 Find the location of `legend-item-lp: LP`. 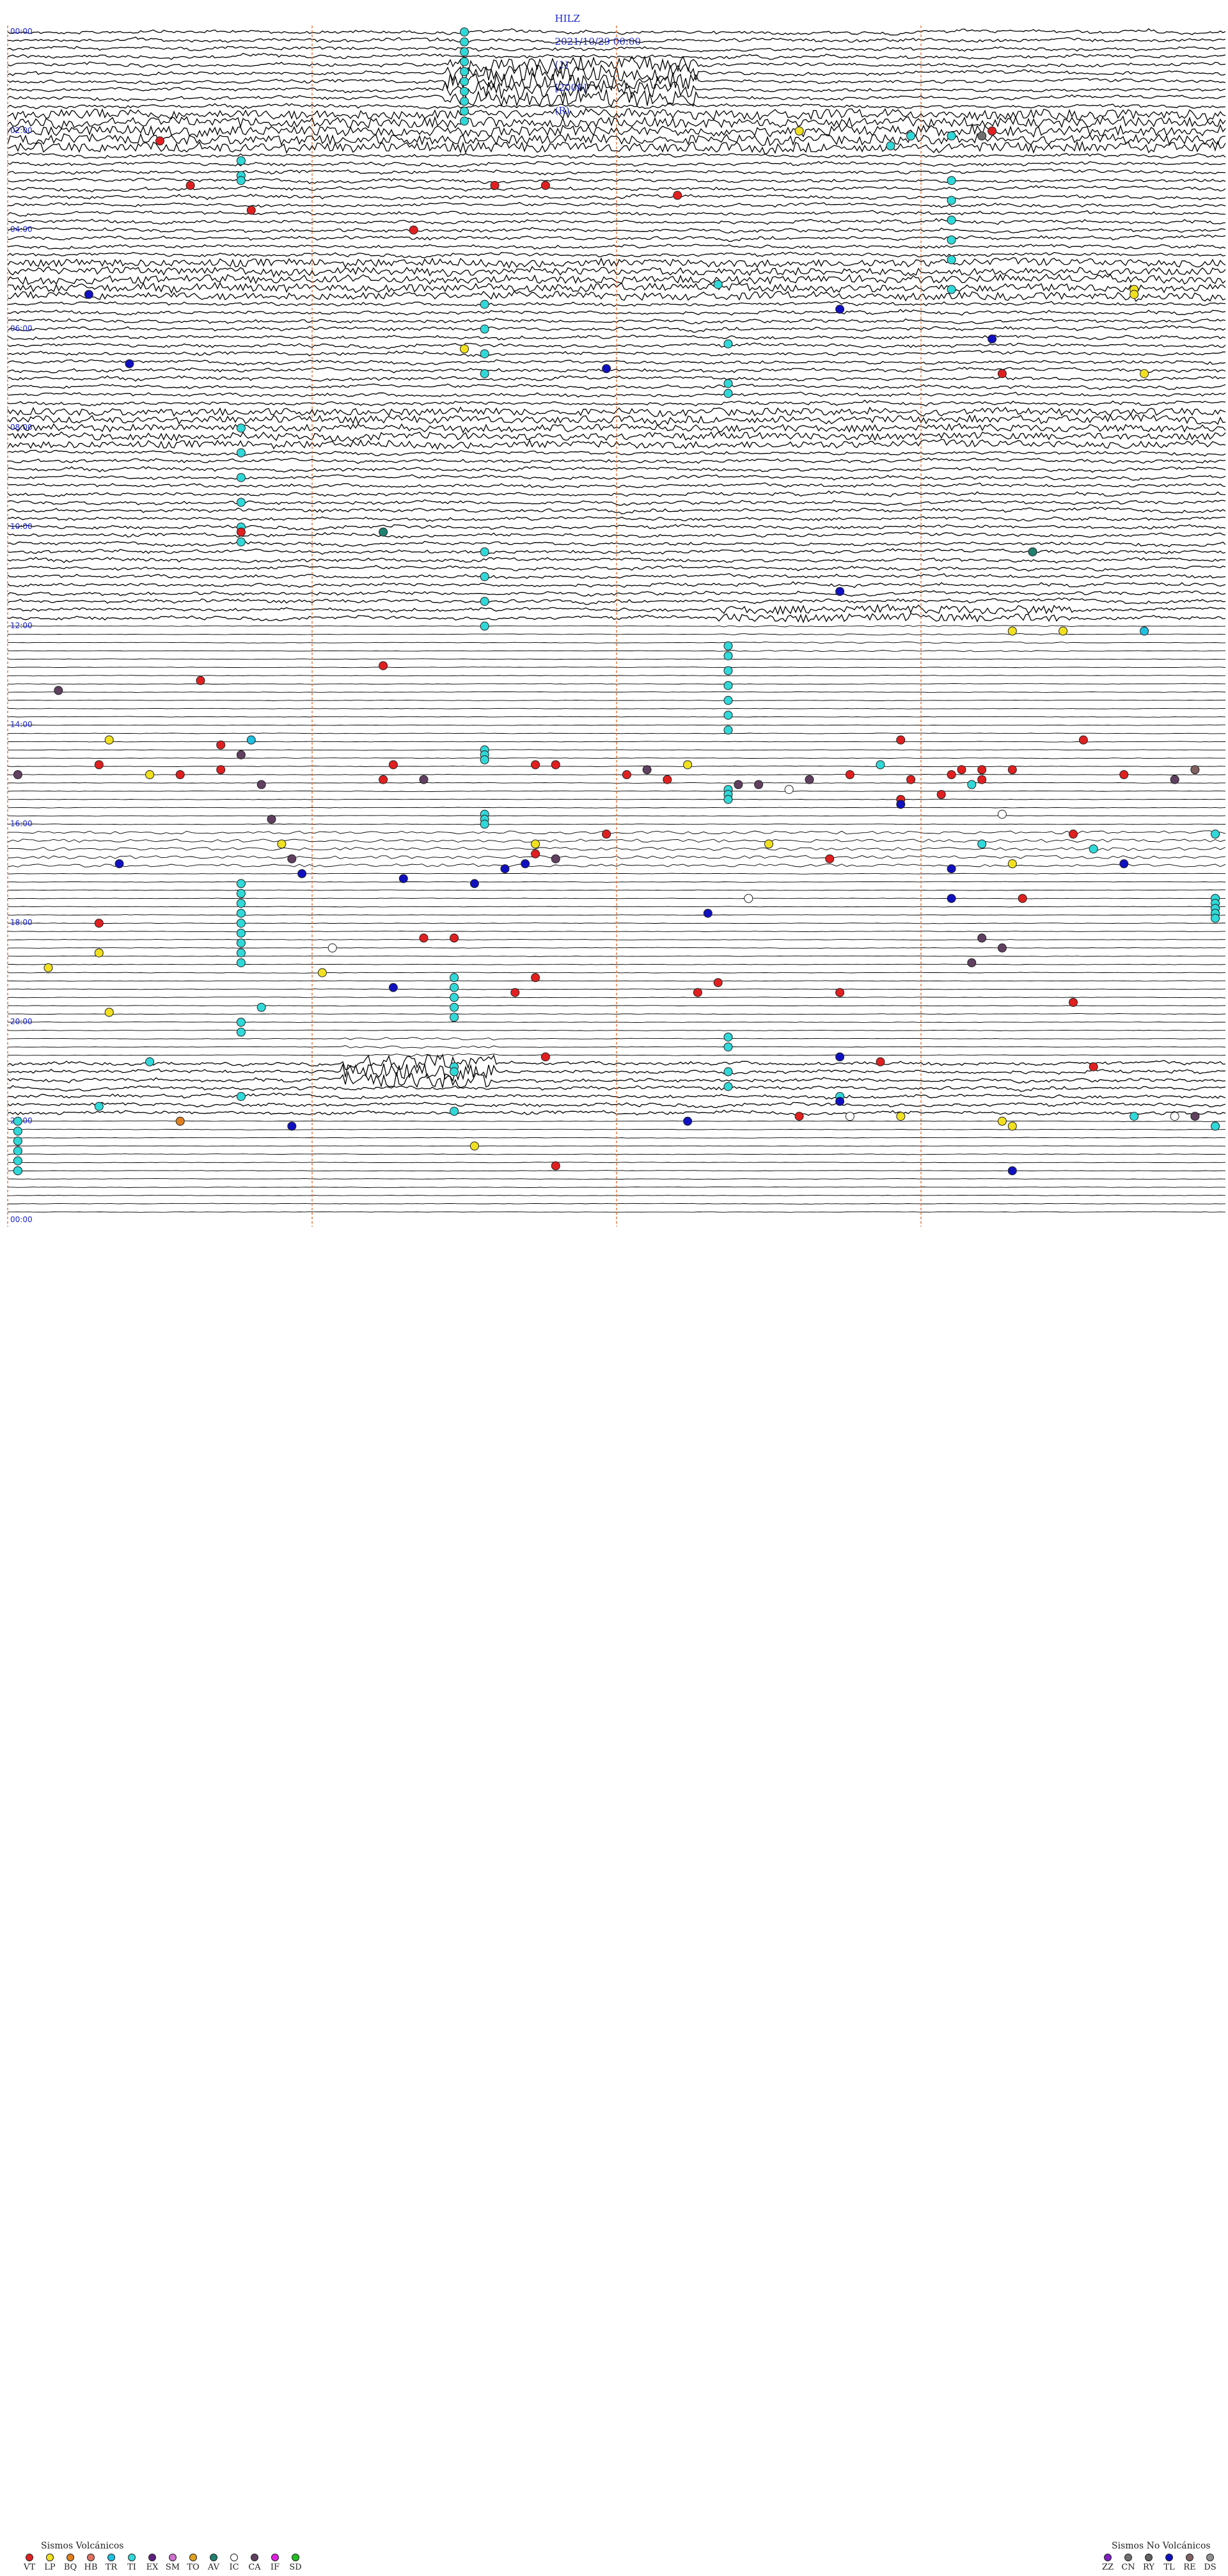

legend-item-lp: LP is located at coordinates (50, 2563).